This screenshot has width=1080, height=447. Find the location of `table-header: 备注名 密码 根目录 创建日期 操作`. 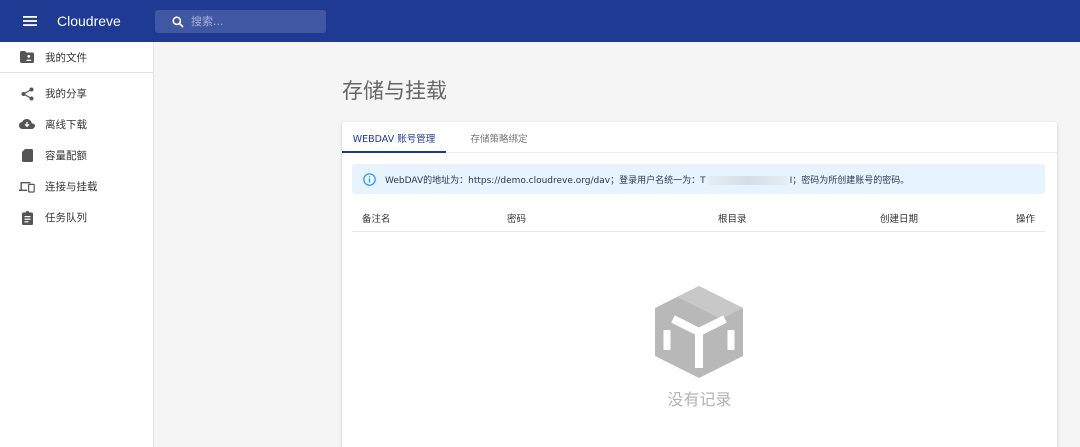

table-header: 备注名 密码 根目录 创建日期 操作 is located at coordinates (698, 216).